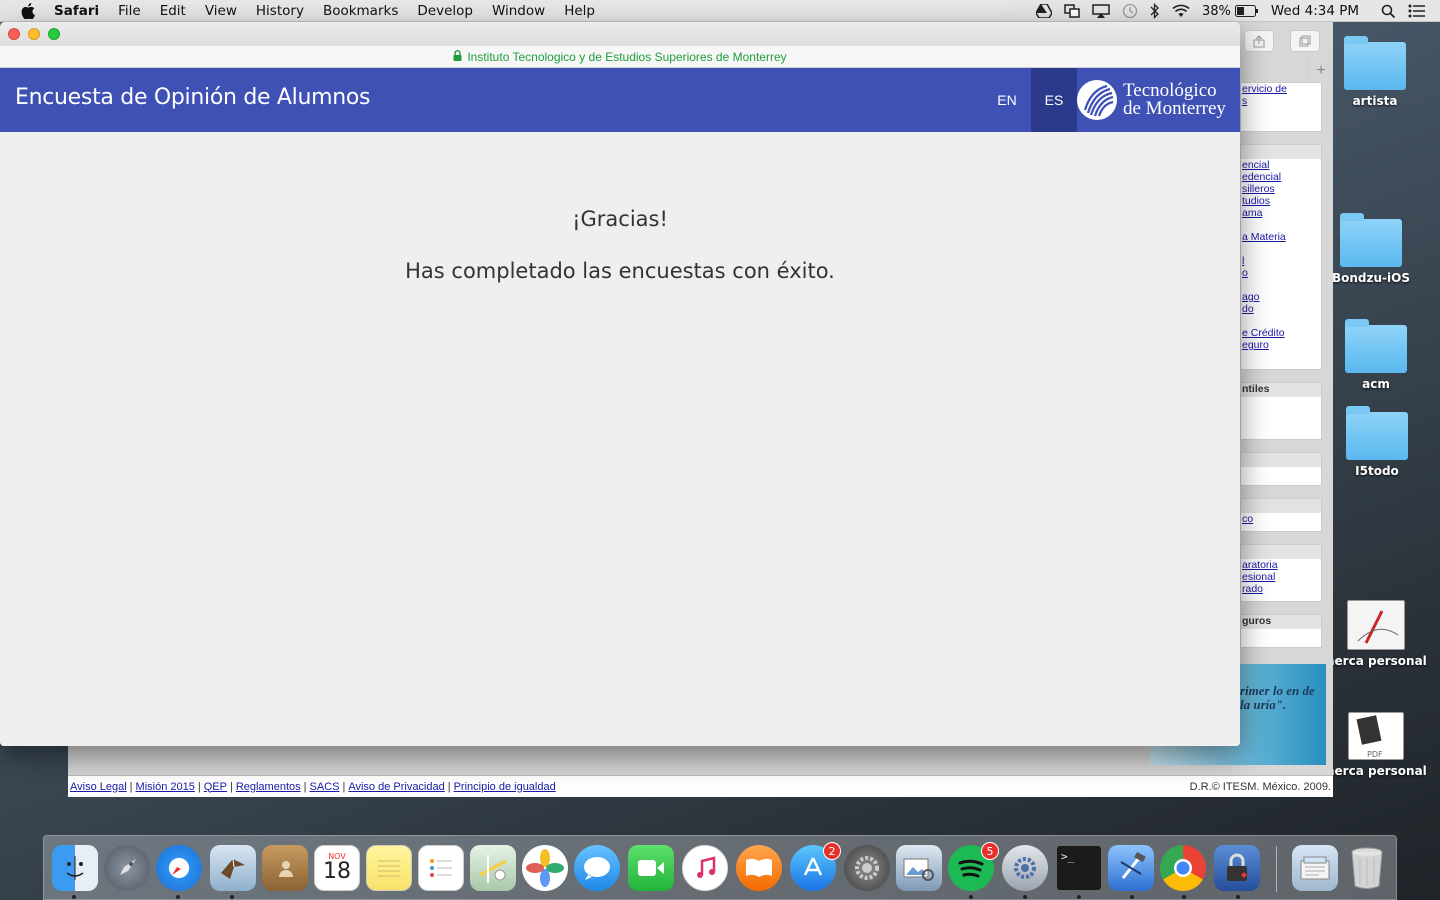 The width and height of the screenshot is (1440, 900). I want to click on documents-stack-icon, so click(1315, 868).